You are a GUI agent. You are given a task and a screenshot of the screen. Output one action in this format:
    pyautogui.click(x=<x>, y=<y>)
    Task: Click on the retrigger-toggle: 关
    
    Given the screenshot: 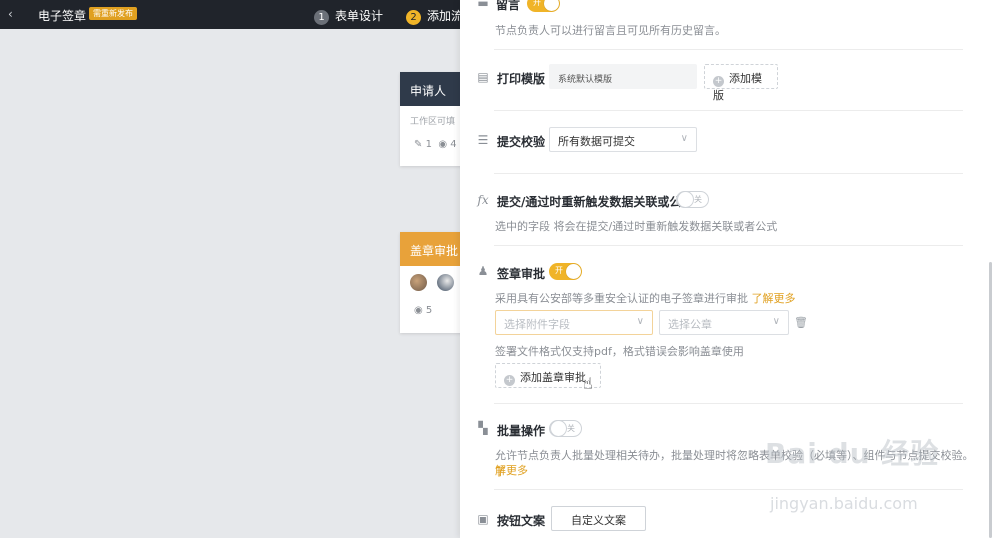 What is the action you would take?
    pyautogui.click(x=692, y=199)
    